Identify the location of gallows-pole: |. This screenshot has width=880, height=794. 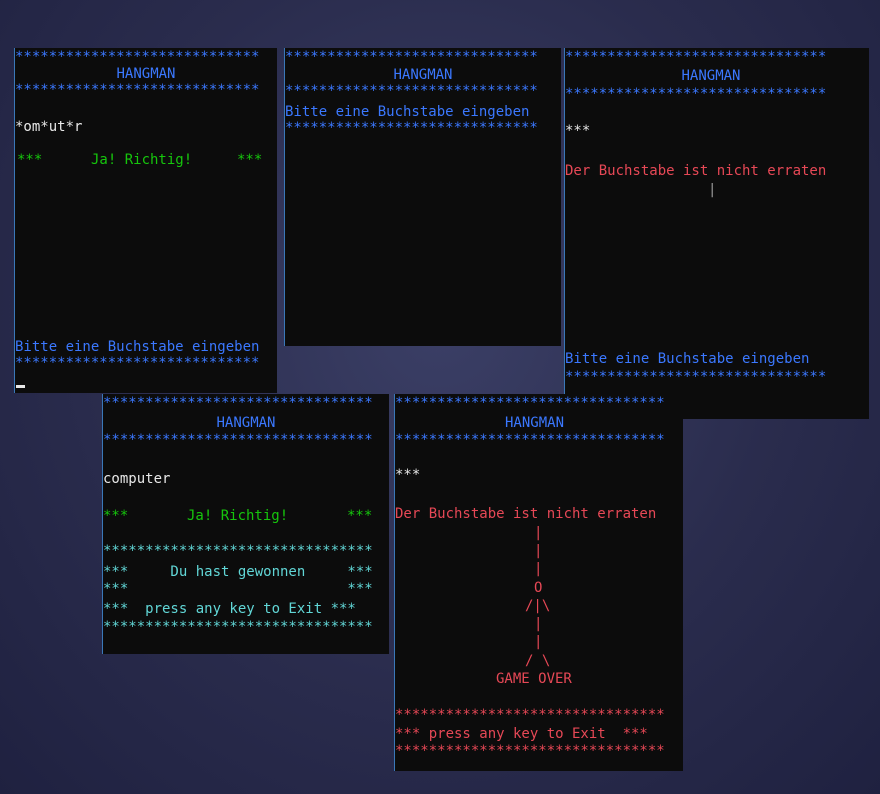
(712, 190).